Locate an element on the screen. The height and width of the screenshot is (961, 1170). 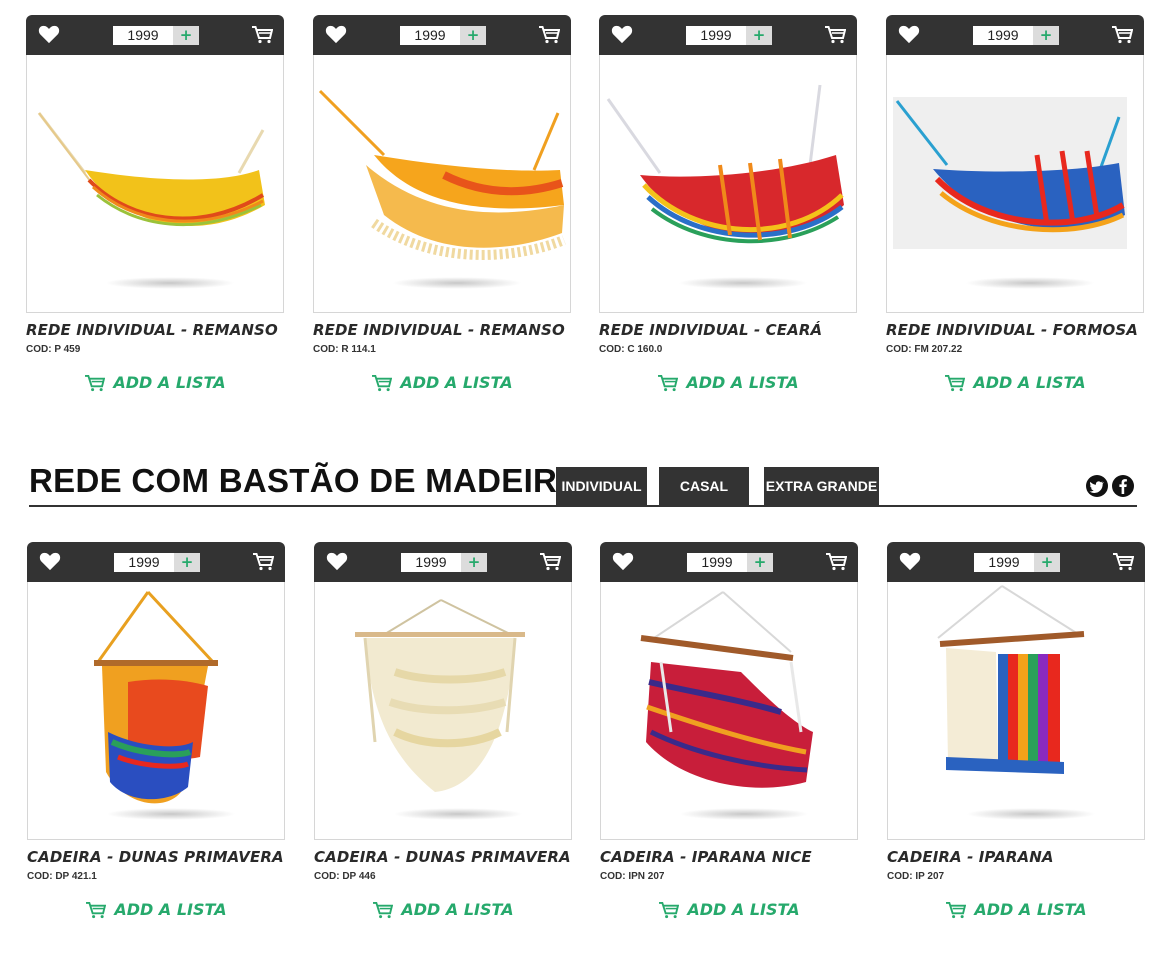
product-code: COD: DP 446 is located at coordinates (345, 876).